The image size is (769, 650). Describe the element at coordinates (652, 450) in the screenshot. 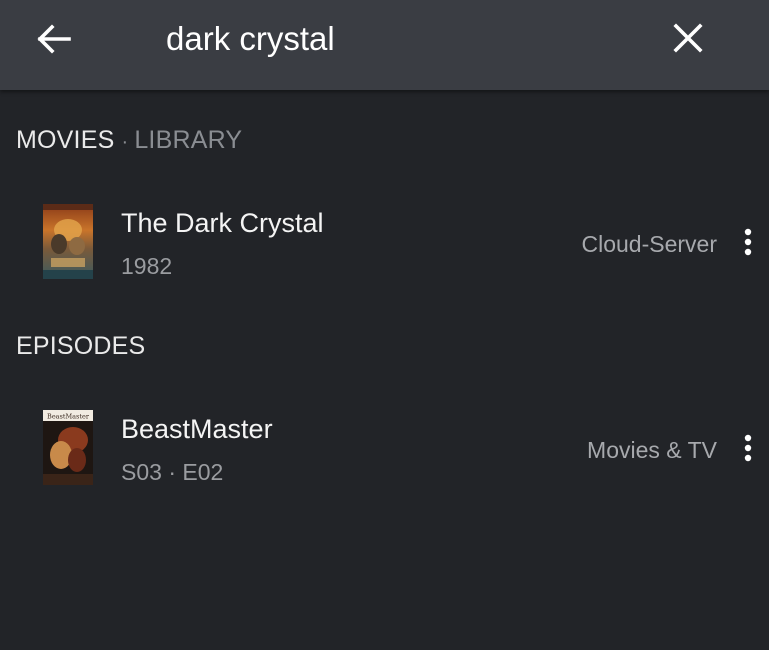

I see `result-source: Movies & TV` at that location.